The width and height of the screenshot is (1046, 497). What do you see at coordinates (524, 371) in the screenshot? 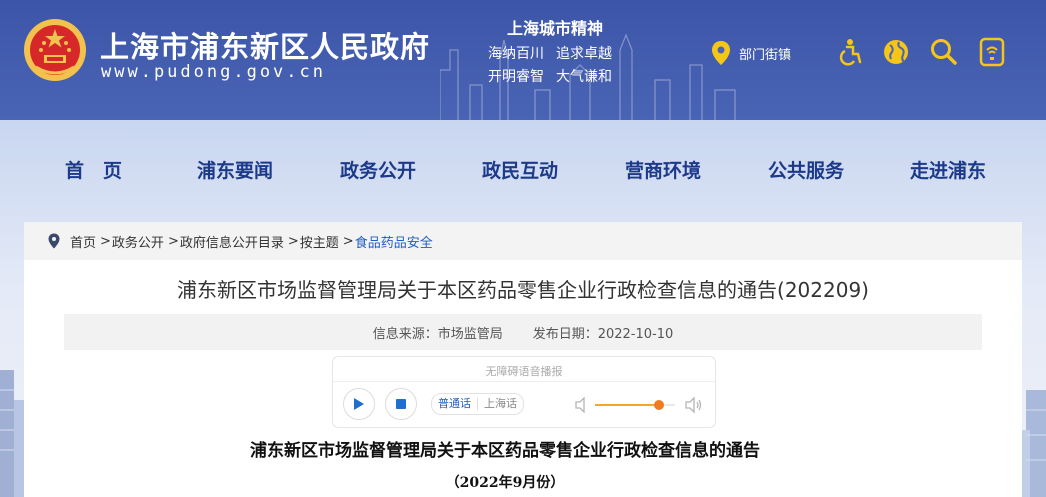
I see `audio-player-title: 无障碍语音播报` at bounding box center [524, 371].